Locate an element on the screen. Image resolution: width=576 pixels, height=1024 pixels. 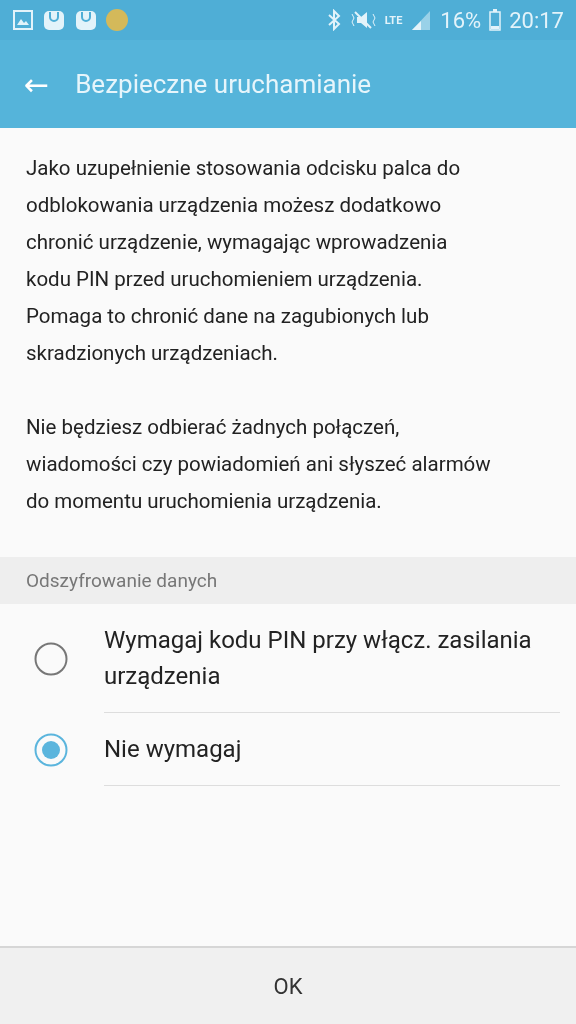
screen-title: Bezpieczne uruchamianie is located at coordinates (223, 84).